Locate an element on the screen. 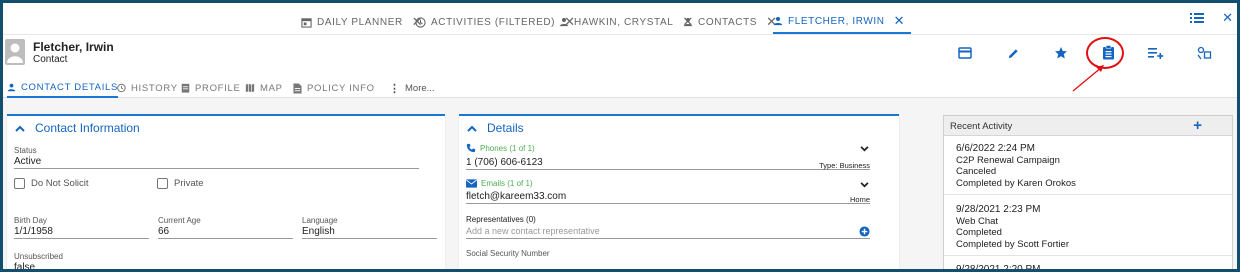  close-all-icon: ✕ is located at coordinates (1227, 18).